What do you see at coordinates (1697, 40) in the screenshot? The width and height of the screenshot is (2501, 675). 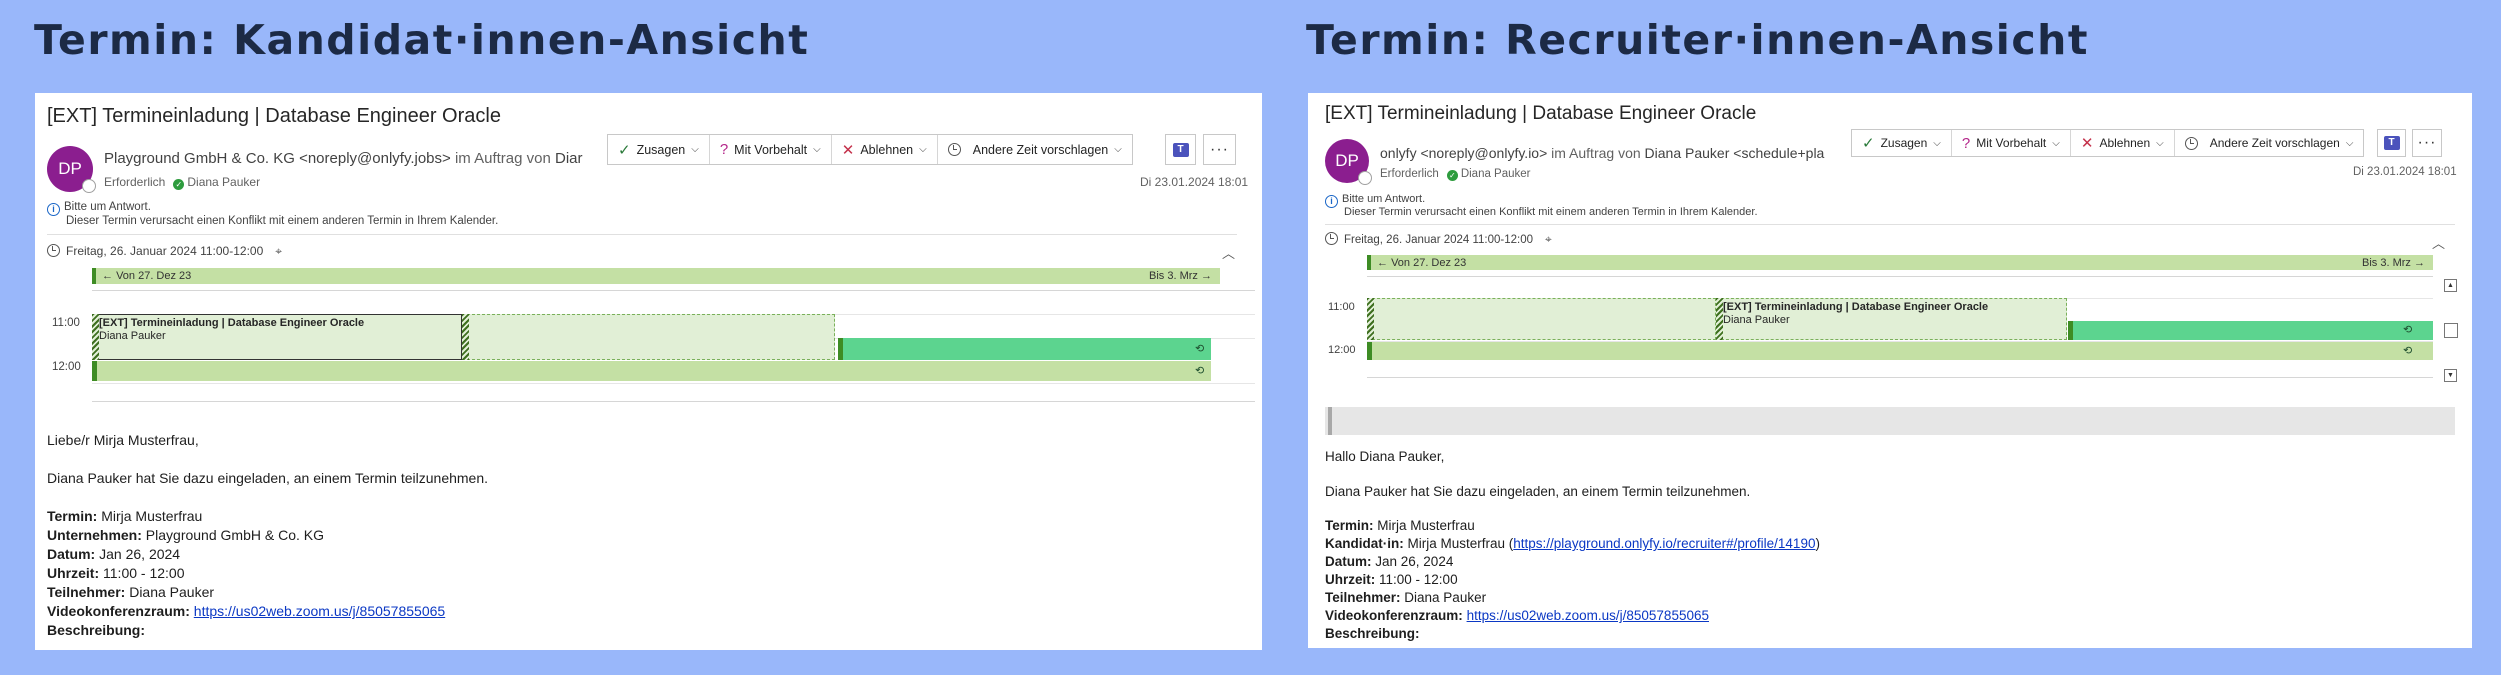 I see `right-heading: Termin: Recruiter·innen-Ansicht` at bounding box center [1697, 40].